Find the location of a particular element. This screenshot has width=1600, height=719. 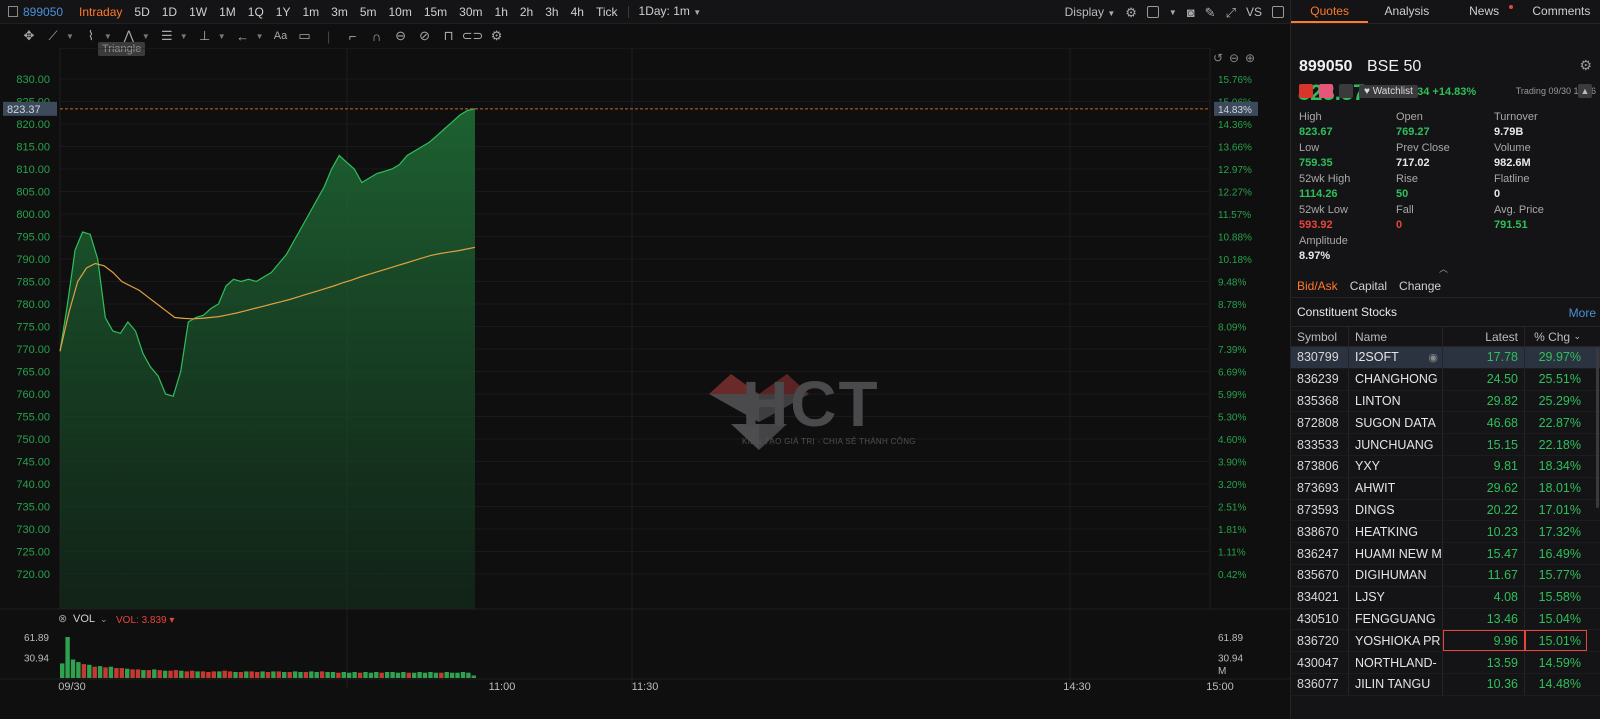

interval-dropdown: 1Day: 1m ▼ is located at coordinates (670, 11).